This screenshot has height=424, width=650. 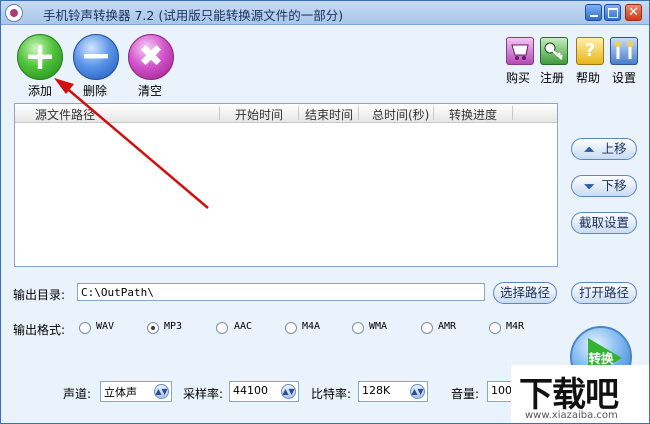 I want to click on col-end-time: 结束时间, so click(x=329, y=114).